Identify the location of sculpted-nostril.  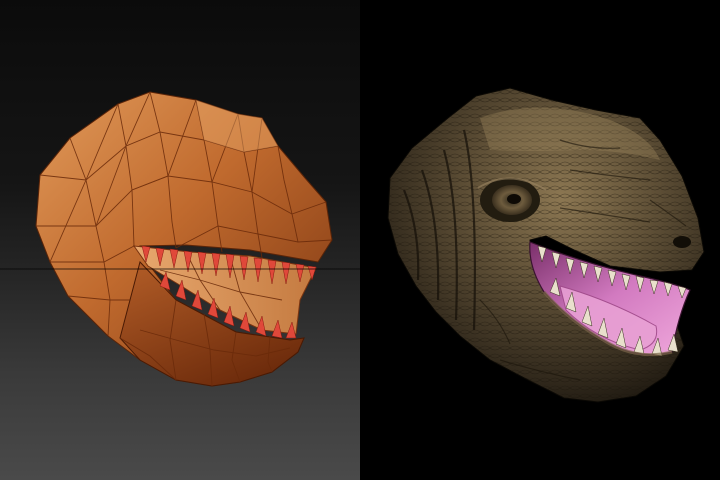
(682, 242).